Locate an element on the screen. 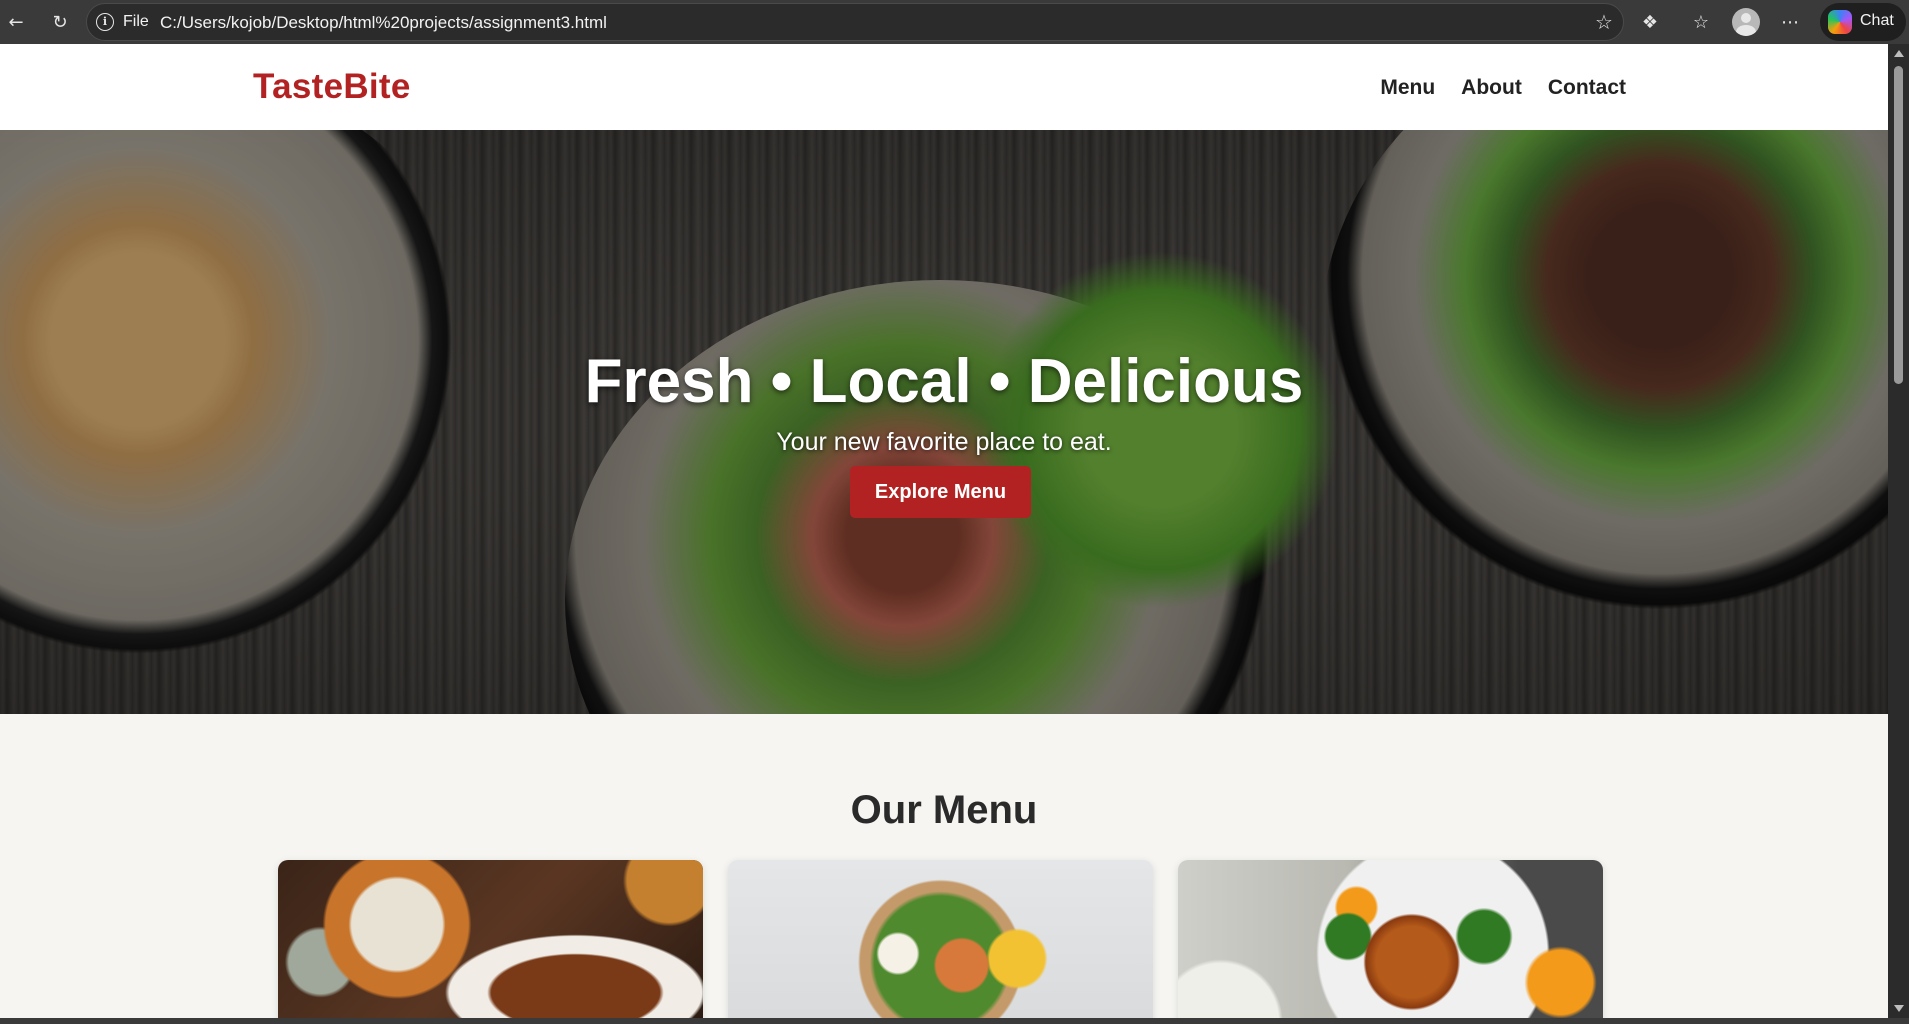 This screenshot has height=1024, width=1909. hero-title: Fresh • Local • Delicious is located at coordinates (944, 381).